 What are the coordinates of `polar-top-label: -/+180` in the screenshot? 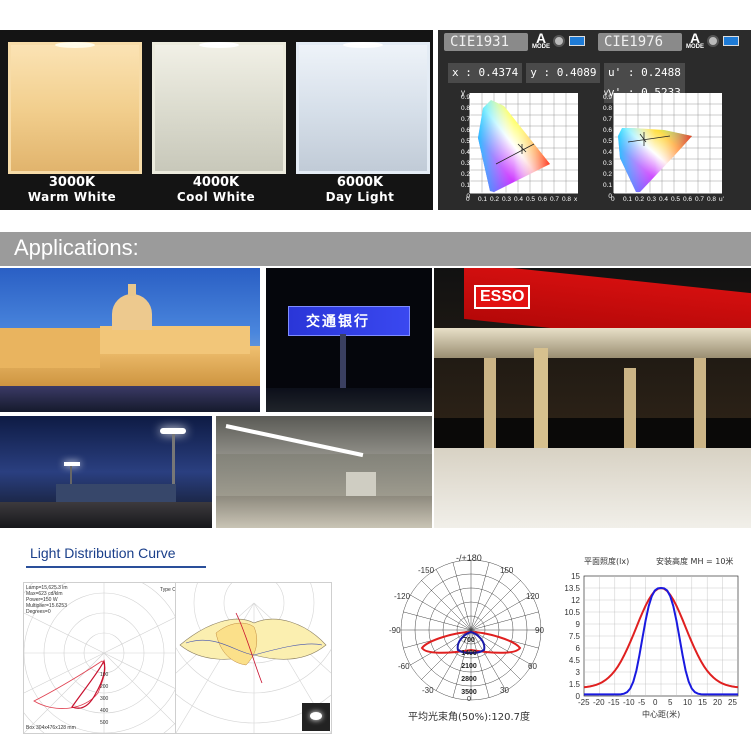 It's located at (469, 558).